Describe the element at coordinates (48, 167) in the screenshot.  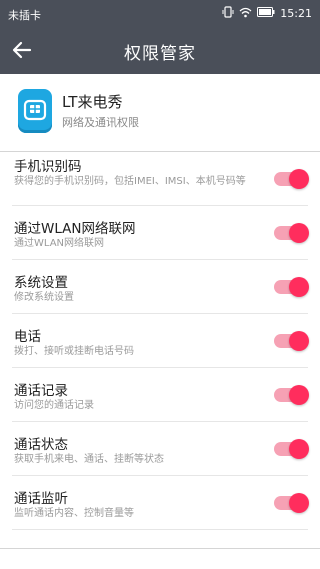
I see `permission-title: 手机识别码` at that location.